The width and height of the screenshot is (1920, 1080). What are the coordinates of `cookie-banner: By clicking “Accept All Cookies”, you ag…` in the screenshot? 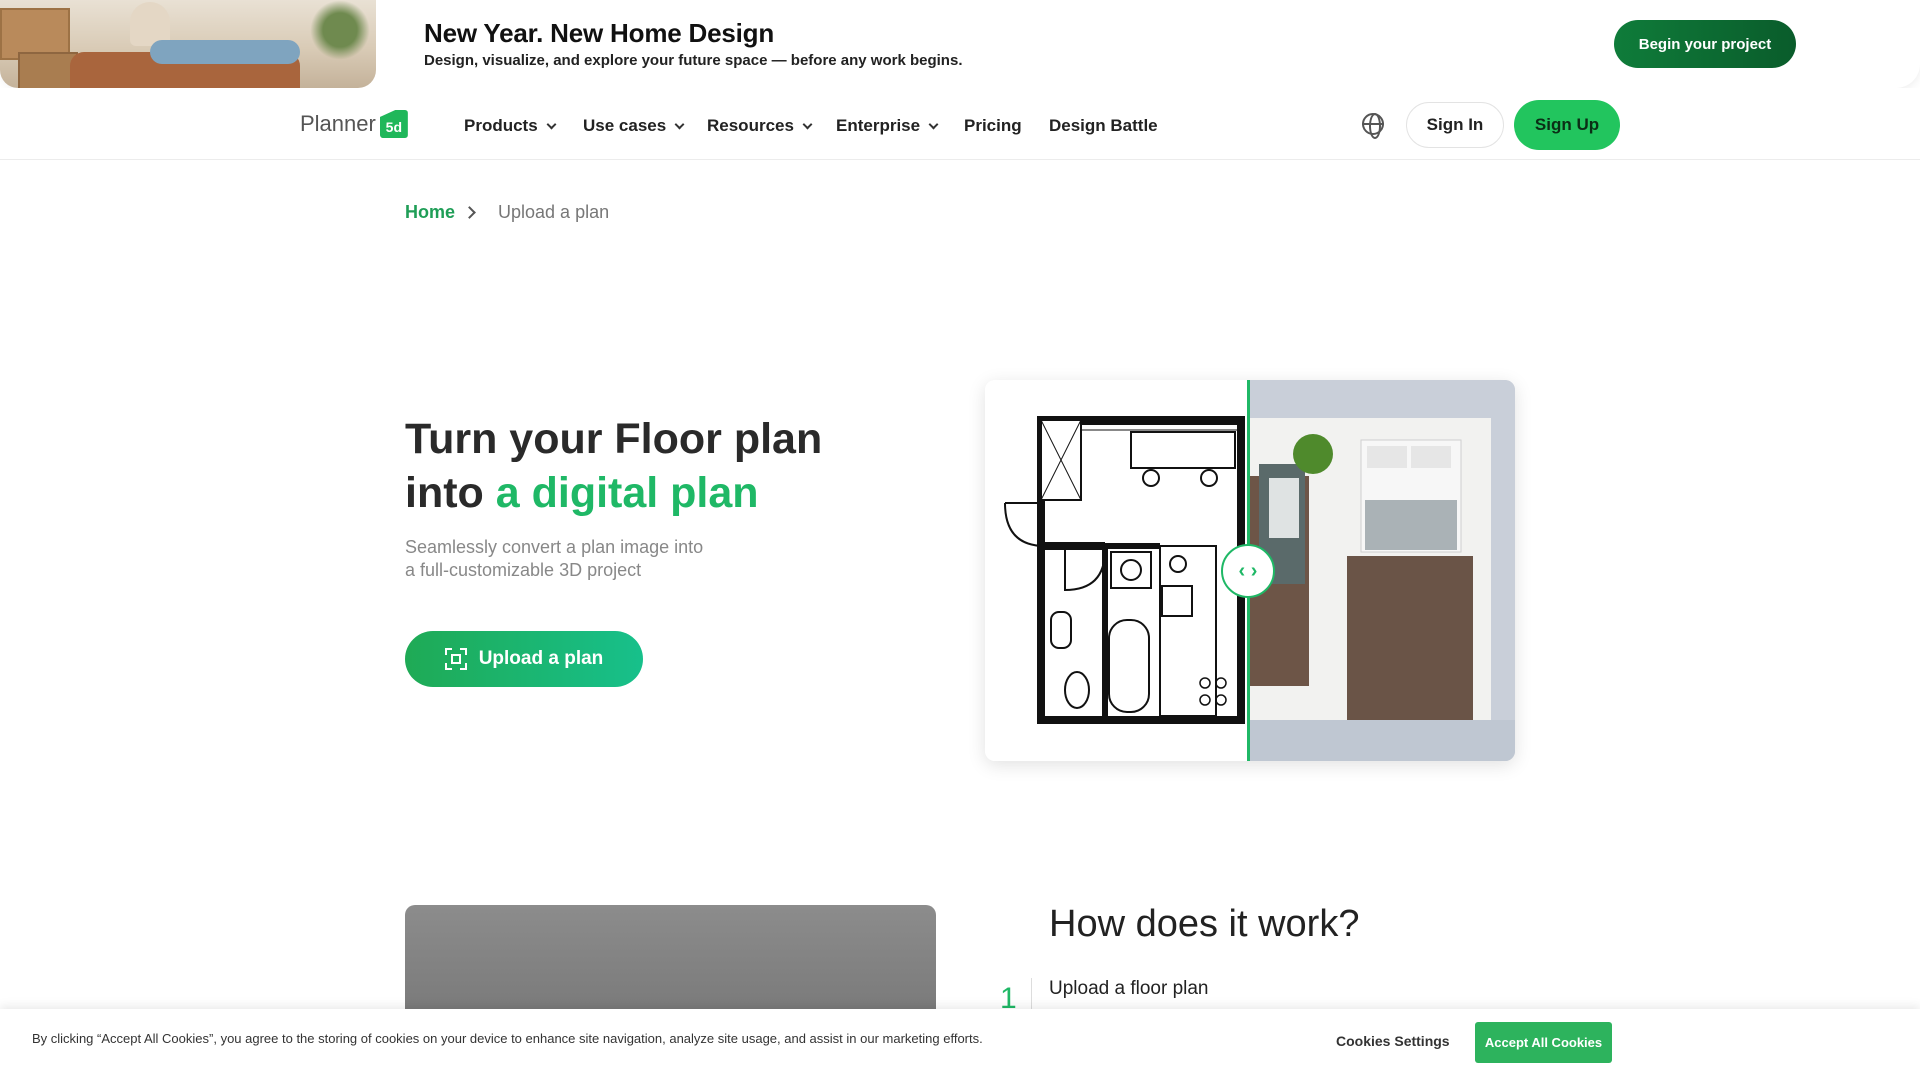 It's located at (960, 1044).